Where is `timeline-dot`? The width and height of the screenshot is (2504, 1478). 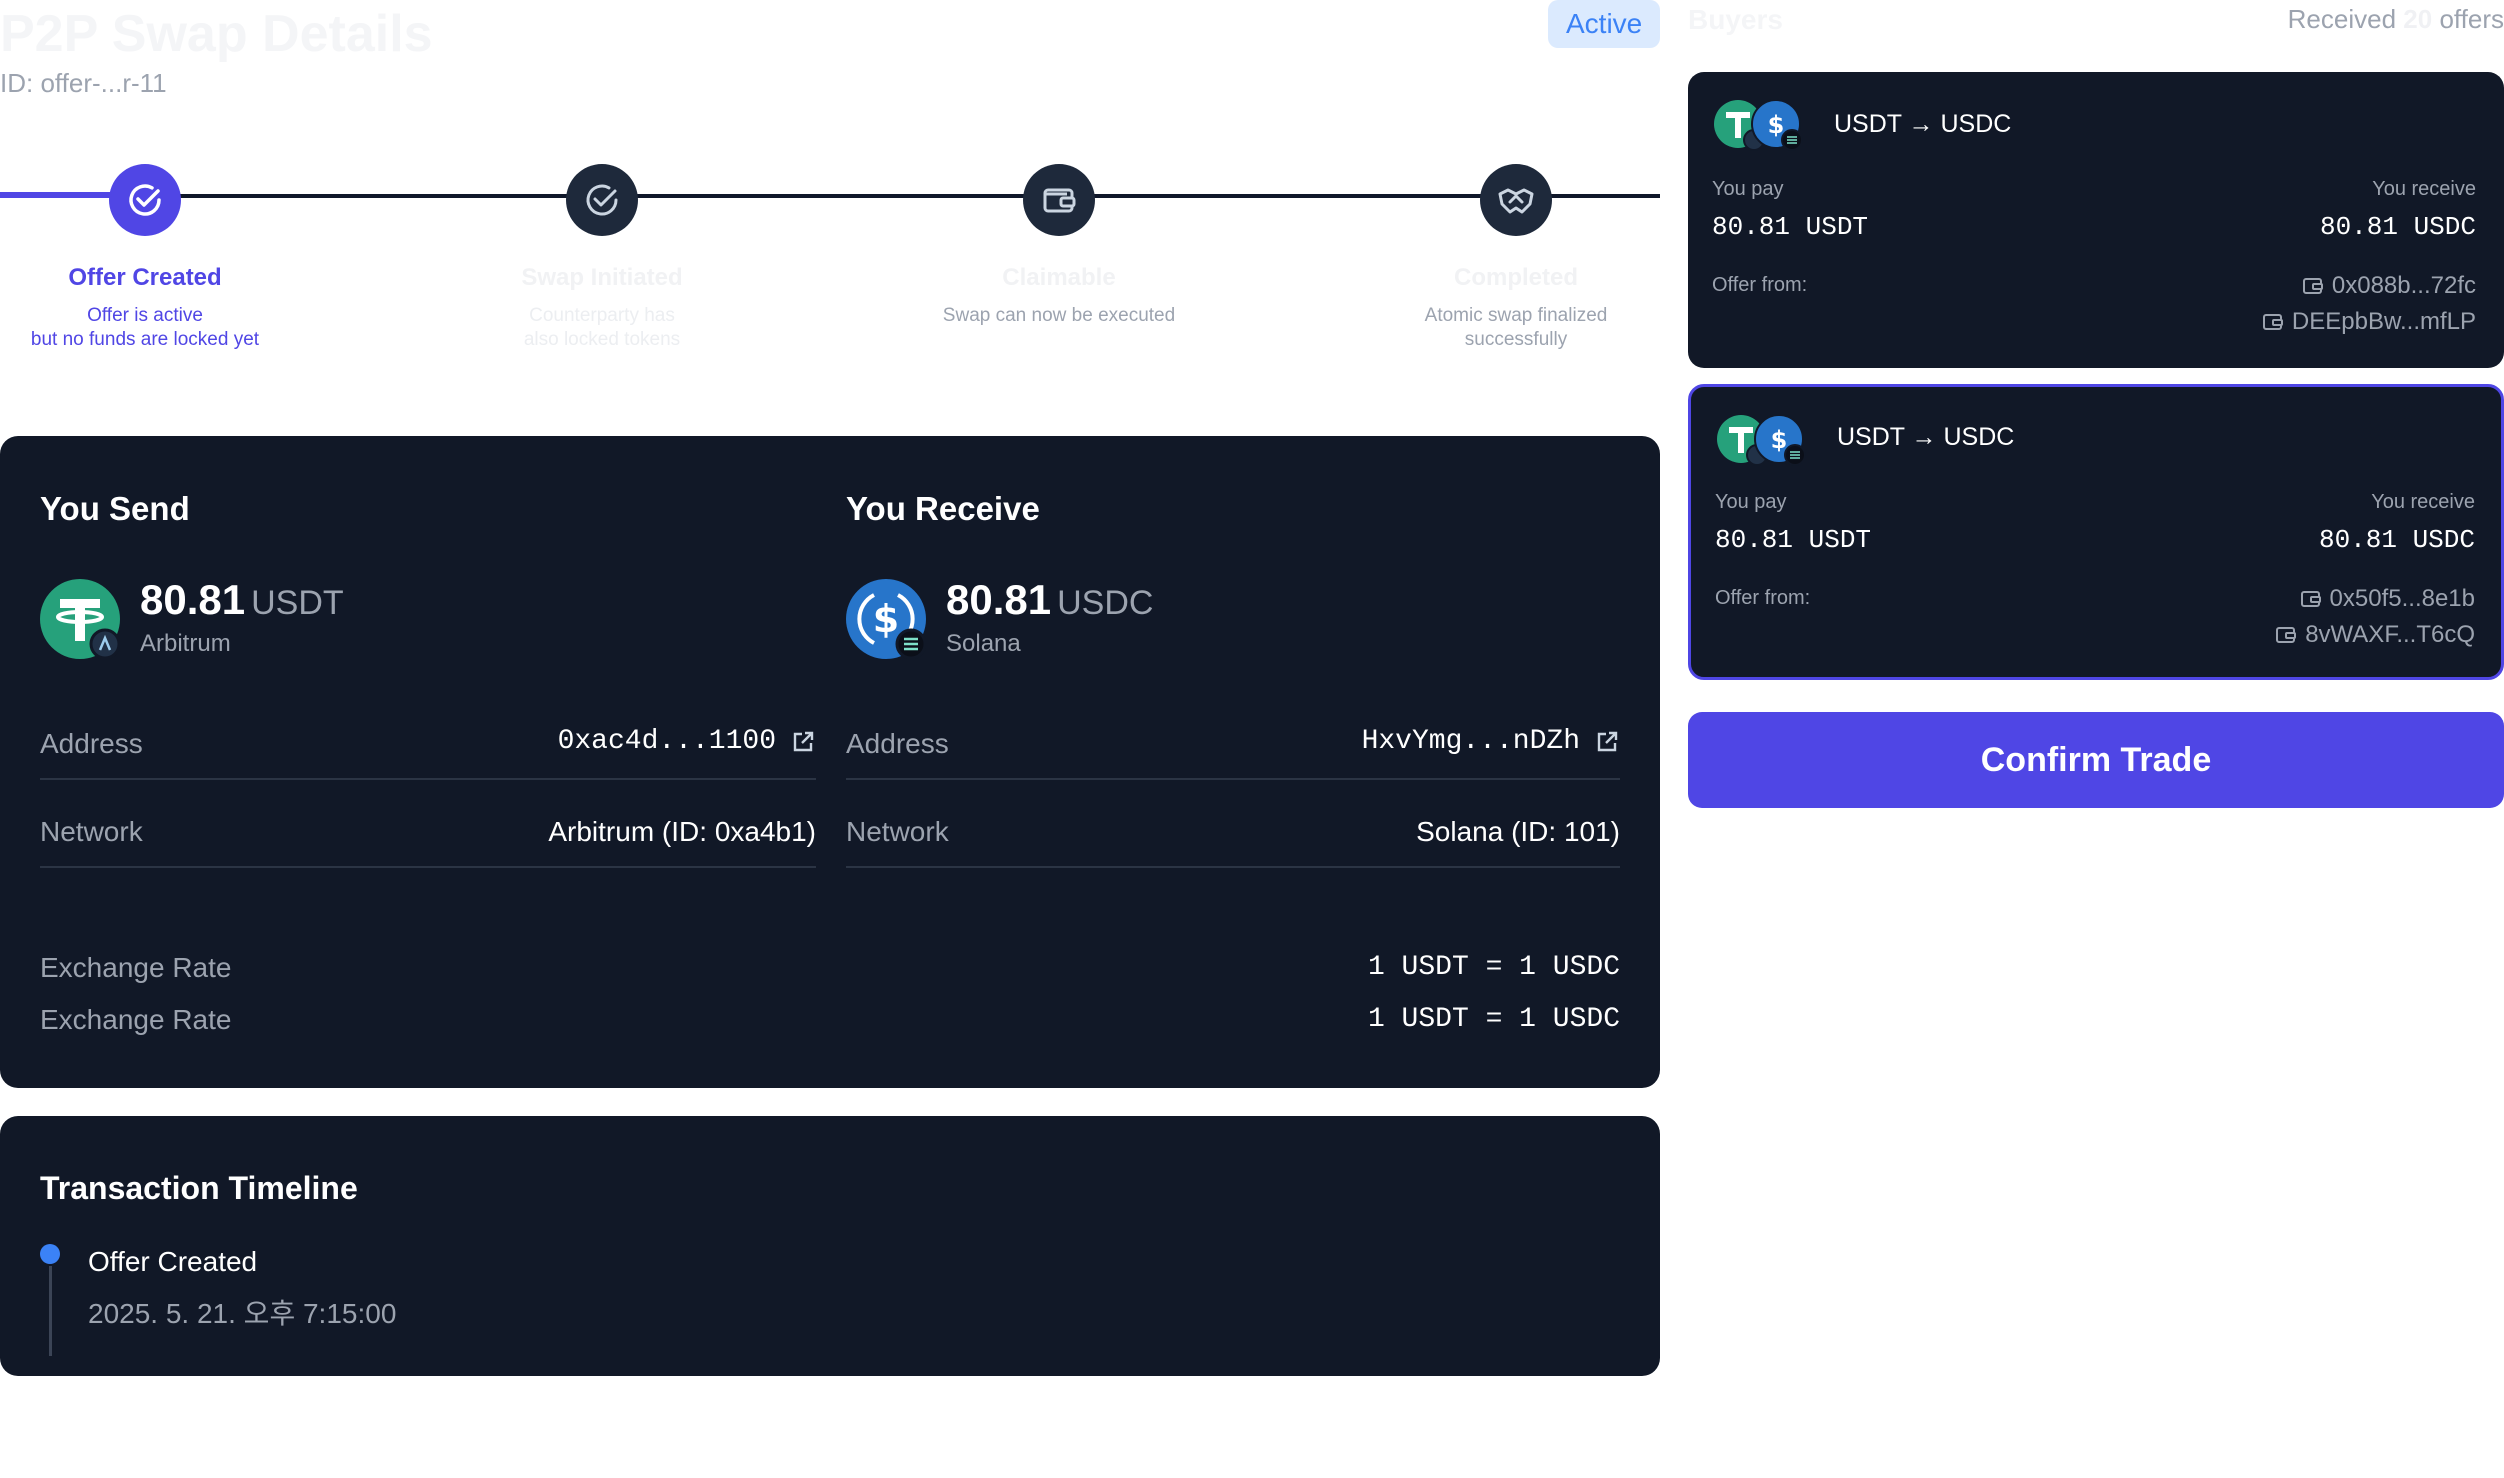
timeline-dot is located at coordinates (50, 1254).